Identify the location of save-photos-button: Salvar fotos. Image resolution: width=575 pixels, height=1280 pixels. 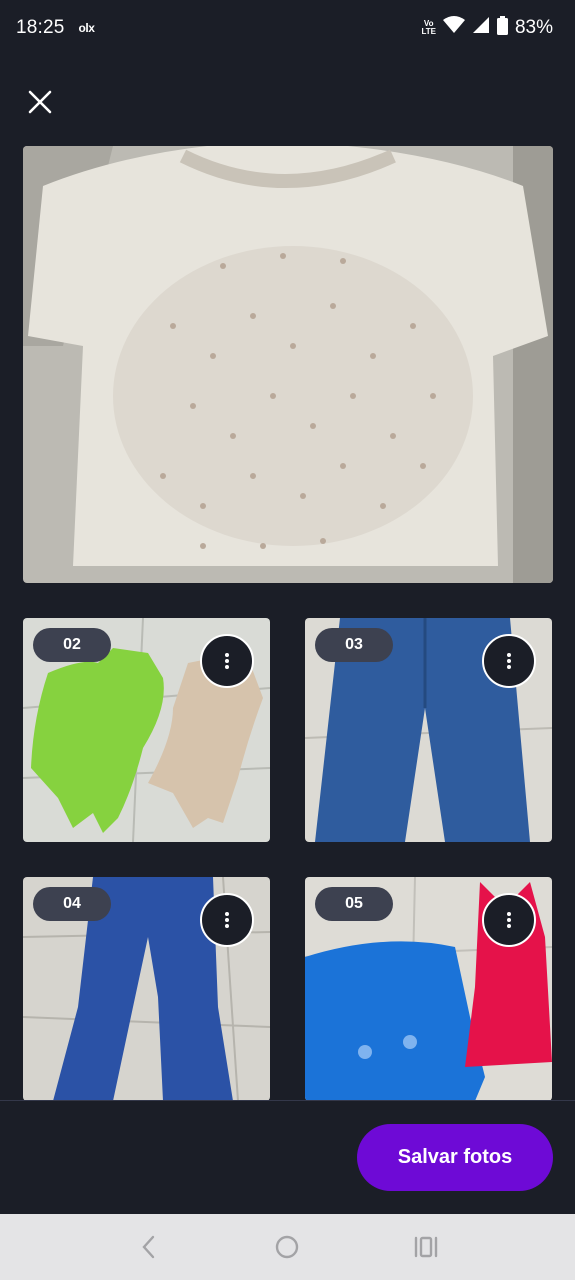
(455, 1157).